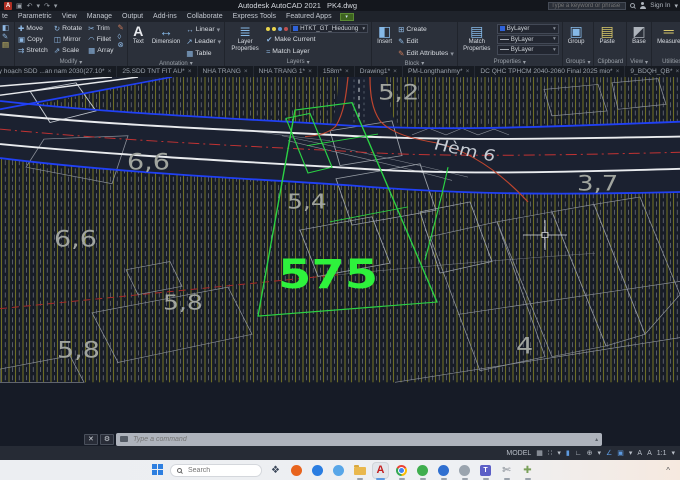  What do you see at coordinates (203, 53) in the screenshot?
I see `table-button: ▦ Table` at bounding box center [203, 53].